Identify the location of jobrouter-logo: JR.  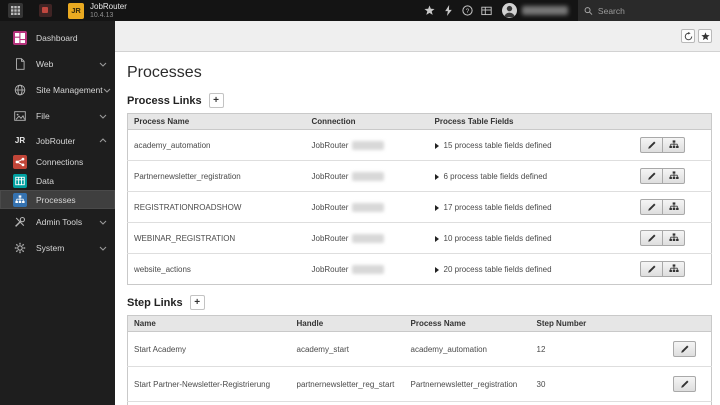
(76, 10).